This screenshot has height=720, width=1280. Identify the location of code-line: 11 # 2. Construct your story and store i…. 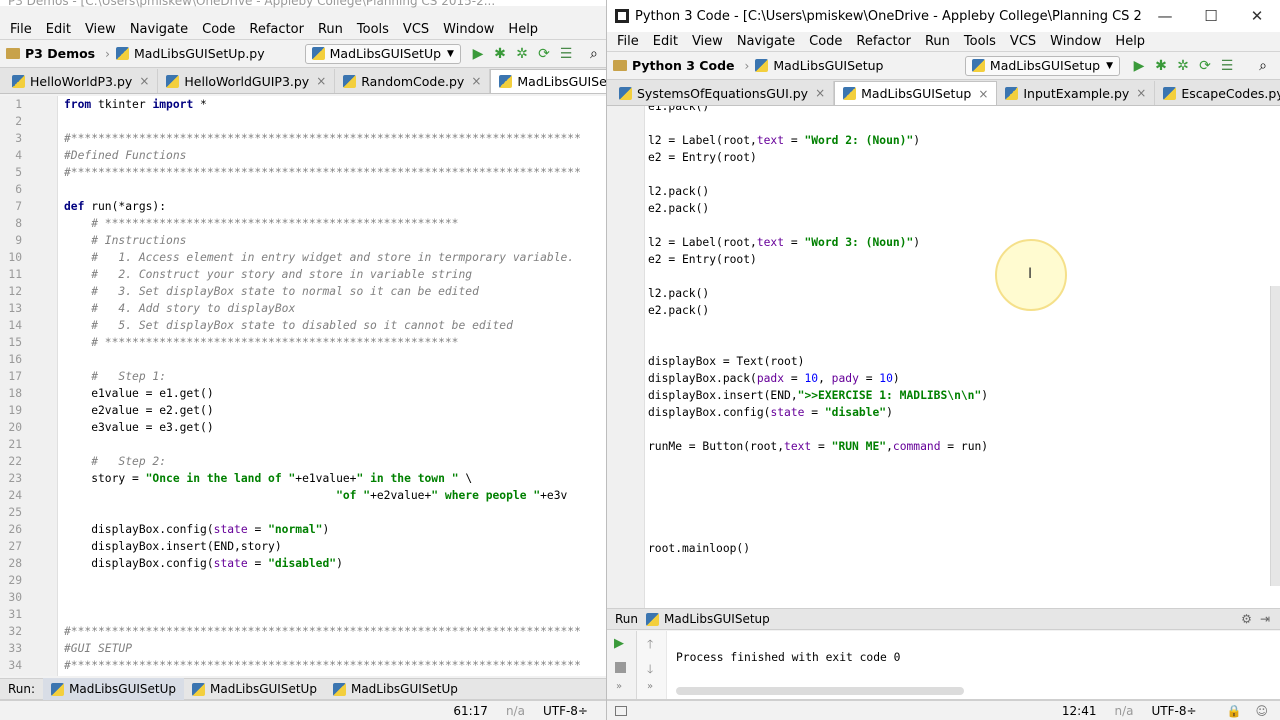
(303, 274).